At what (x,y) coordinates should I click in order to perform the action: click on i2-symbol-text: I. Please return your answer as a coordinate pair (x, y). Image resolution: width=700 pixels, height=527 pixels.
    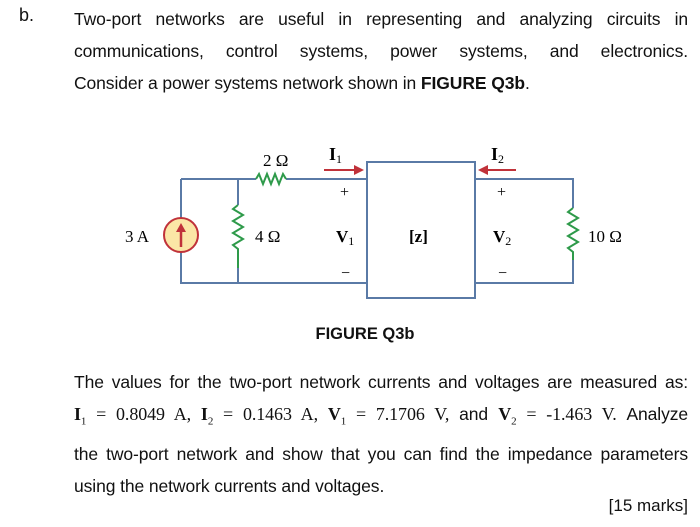
    Looking at the image, I should click on (204, 414).